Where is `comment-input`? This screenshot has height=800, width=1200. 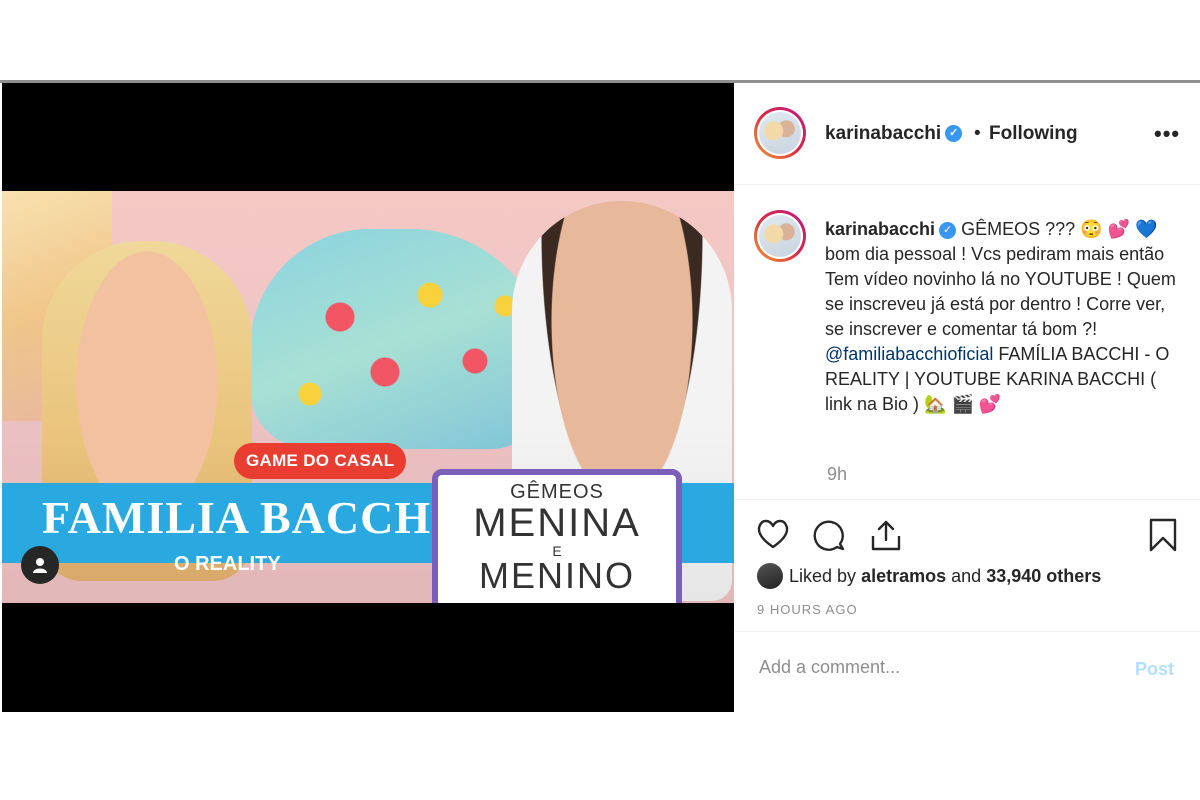
comment-input is located at coordinates (929, 667).